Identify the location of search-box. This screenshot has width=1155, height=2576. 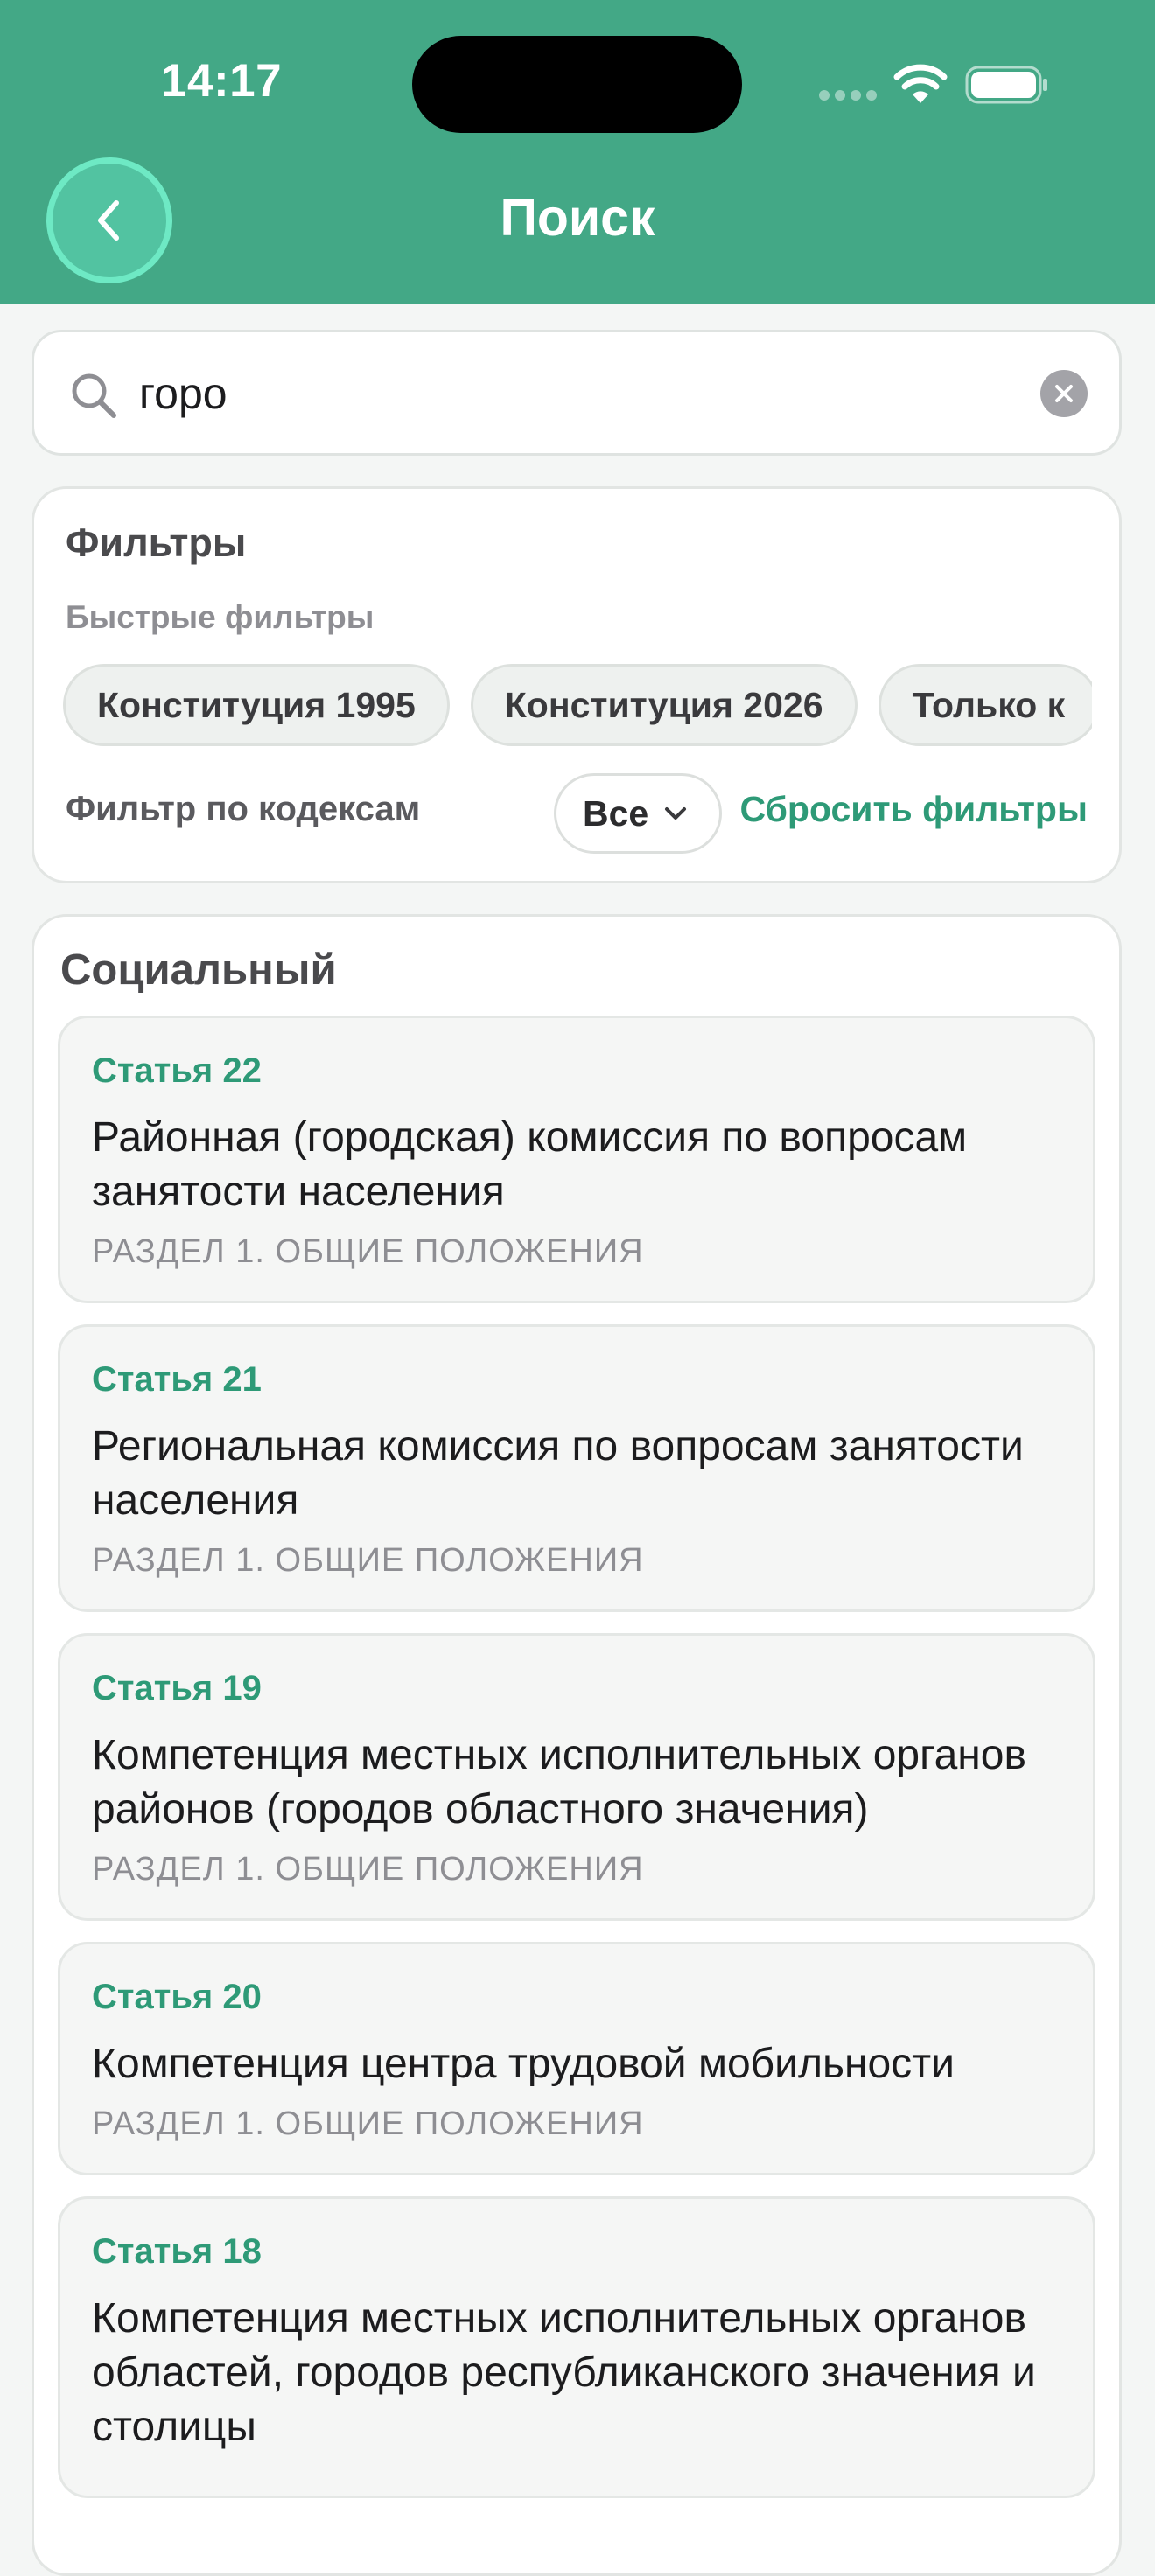
(577, 393).